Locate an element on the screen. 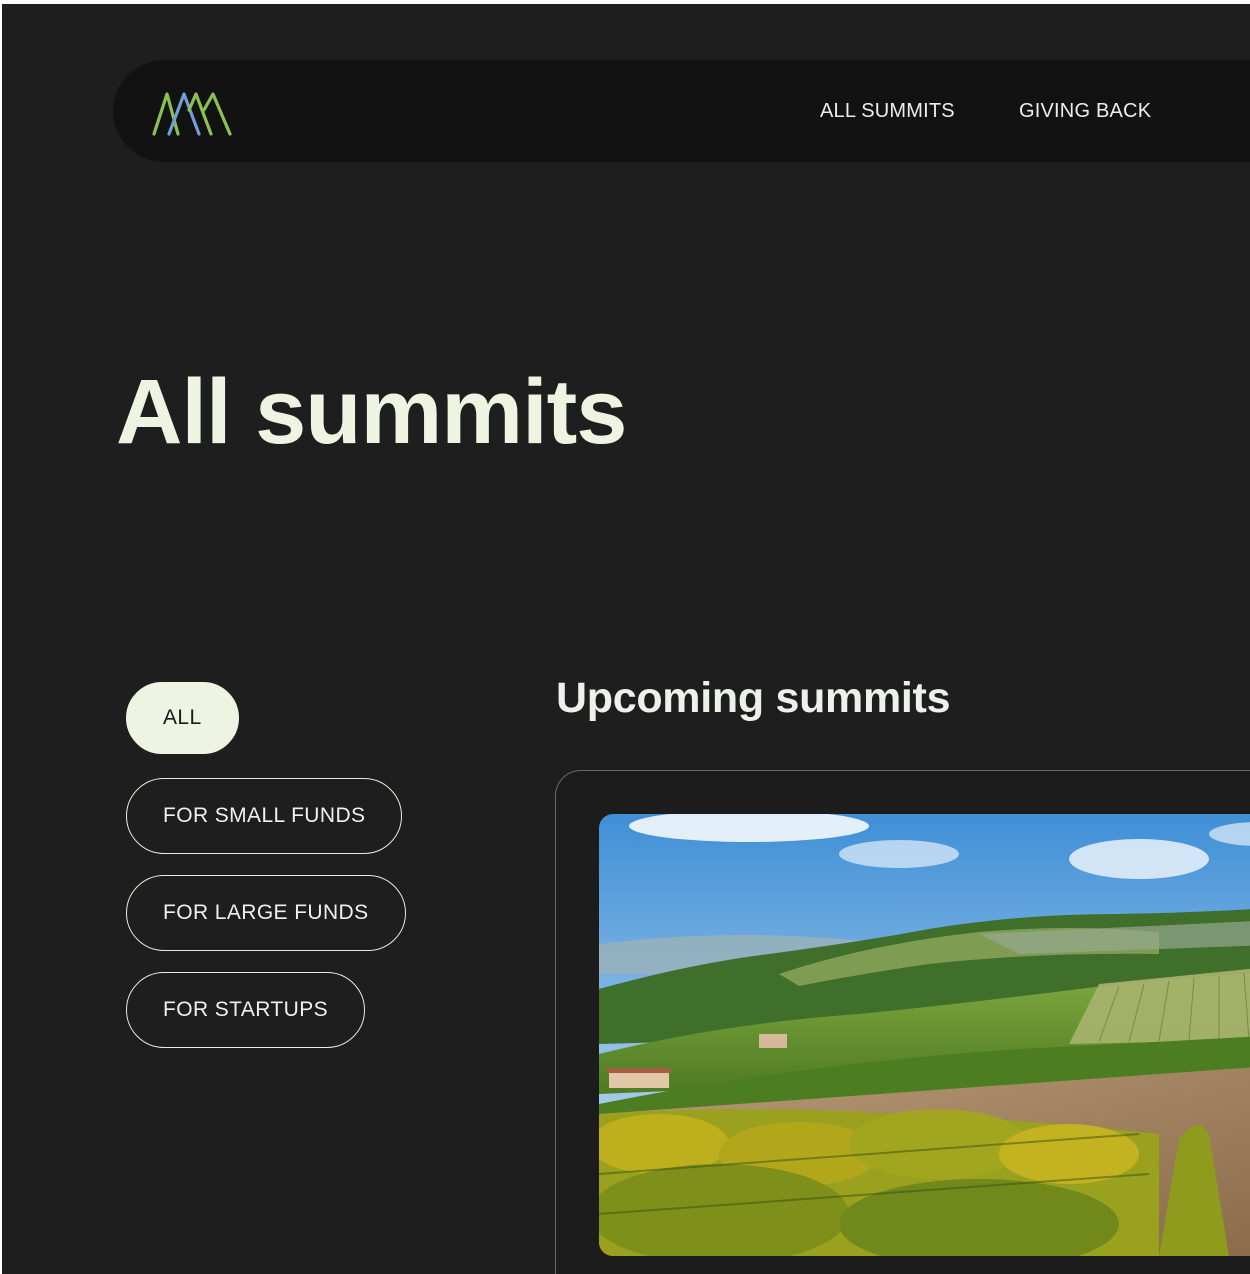 Image resolution: width=1250 pixels, height=1274 pixels. nav-link-all-summits: ALL SUMMITS is located at coordinates (887, 111).